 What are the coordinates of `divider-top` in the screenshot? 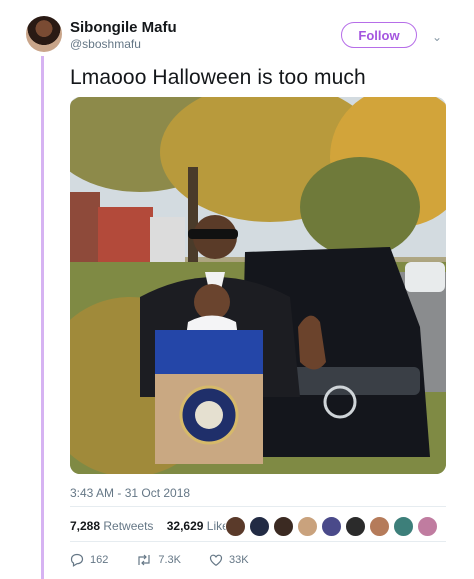 It's located at (258, 506).